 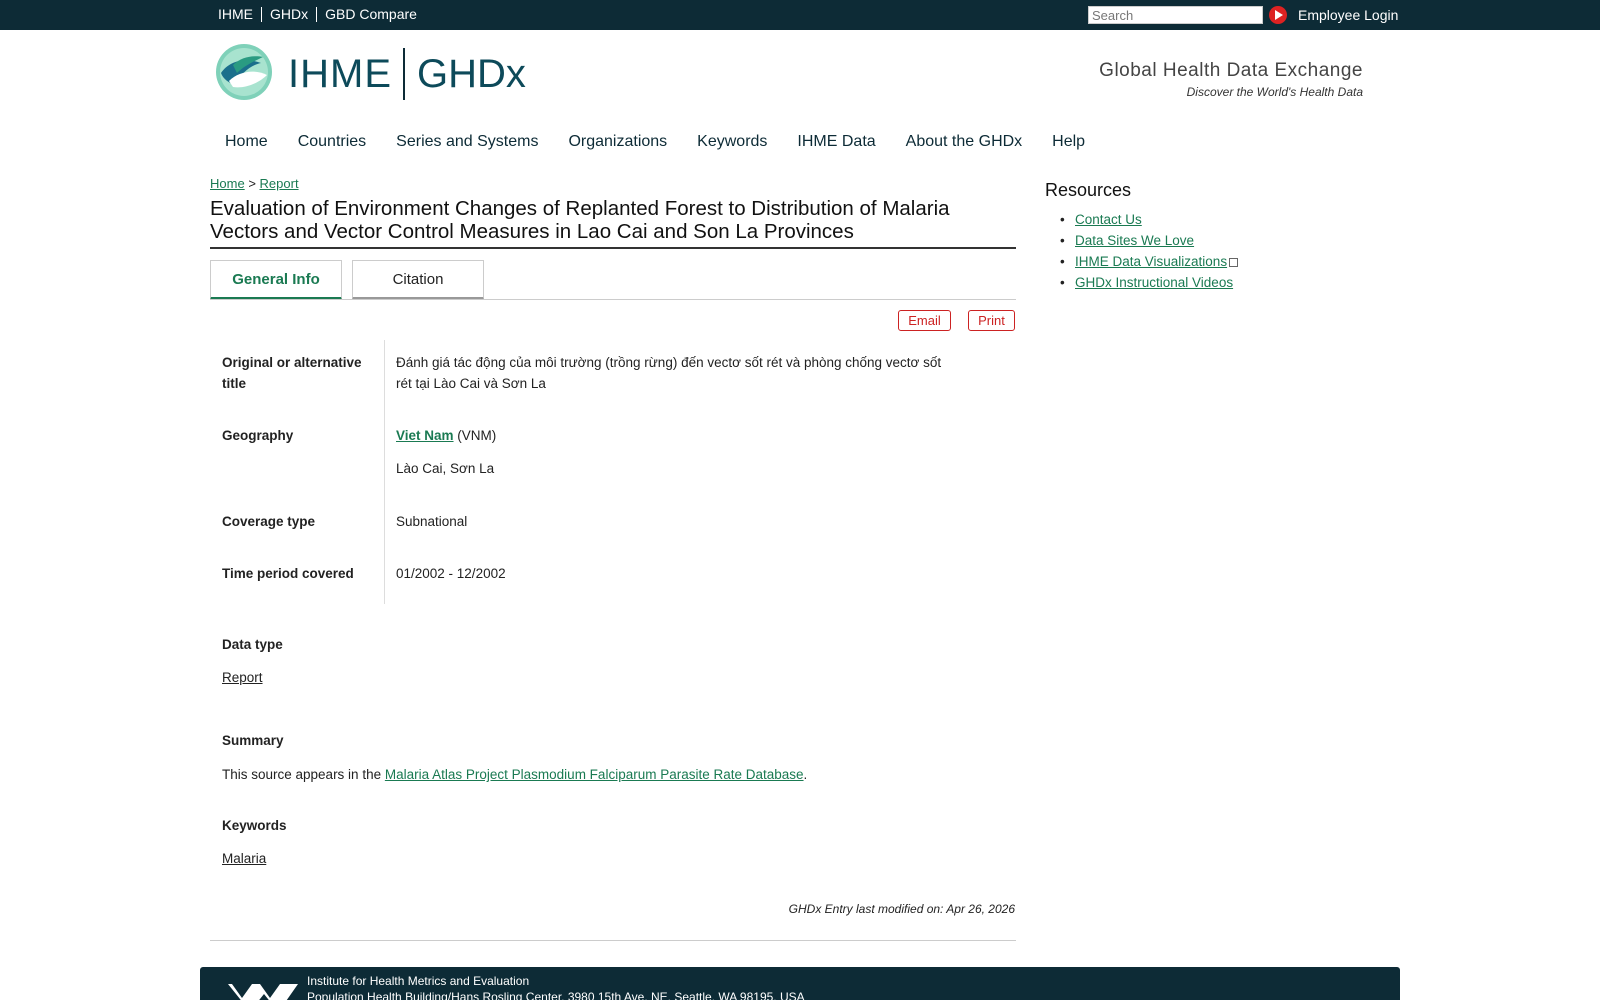 I want to click on resources-item: GHDx Instructional Videos, so click(x=1149, y=285).